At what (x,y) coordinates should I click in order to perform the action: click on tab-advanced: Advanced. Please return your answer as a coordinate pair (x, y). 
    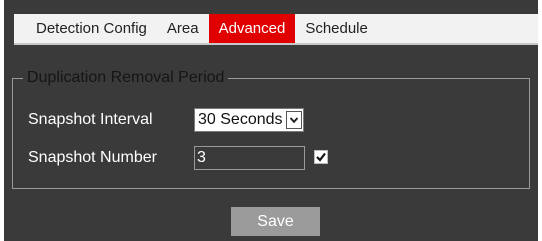
    Looking at the image, I should click on (252, 28).